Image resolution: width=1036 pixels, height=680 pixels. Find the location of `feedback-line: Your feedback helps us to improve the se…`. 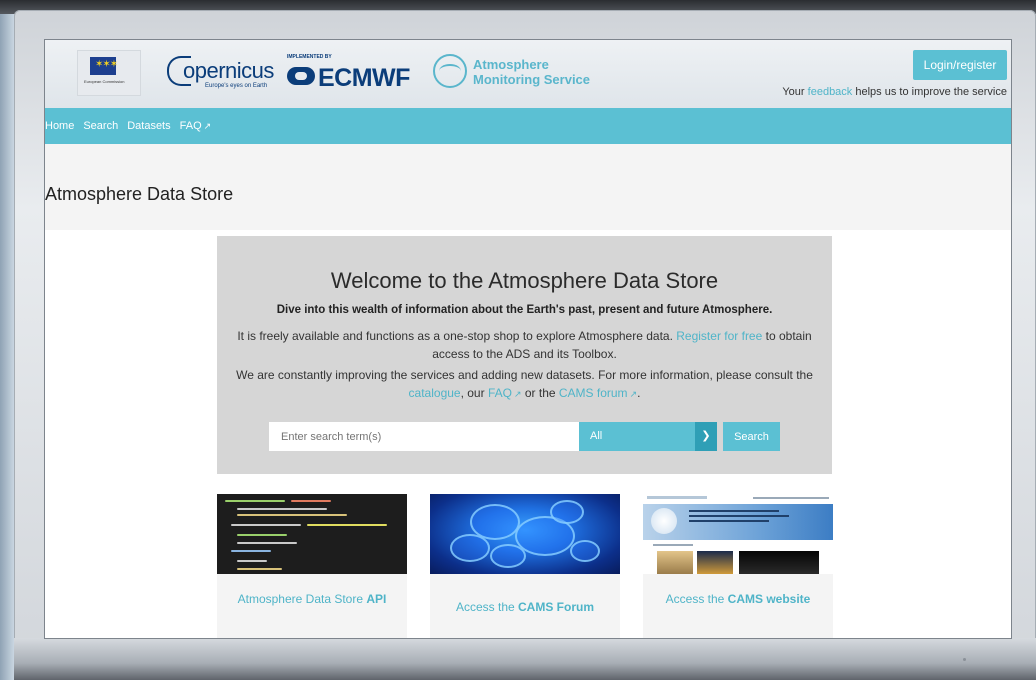

feedback-line: Your feedback helps us to improve the se… is located at coordinates (894, 92).